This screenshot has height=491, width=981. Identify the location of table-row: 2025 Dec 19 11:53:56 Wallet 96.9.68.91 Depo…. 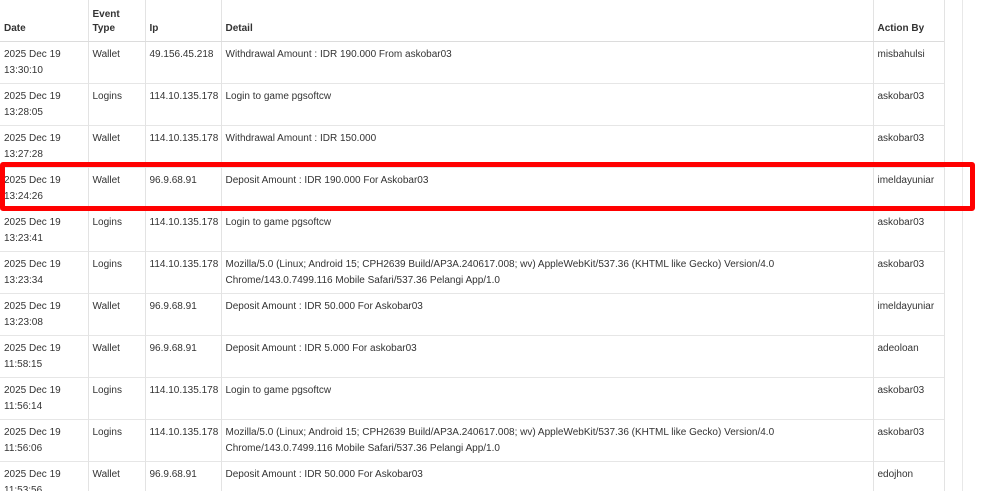
(472, 475).